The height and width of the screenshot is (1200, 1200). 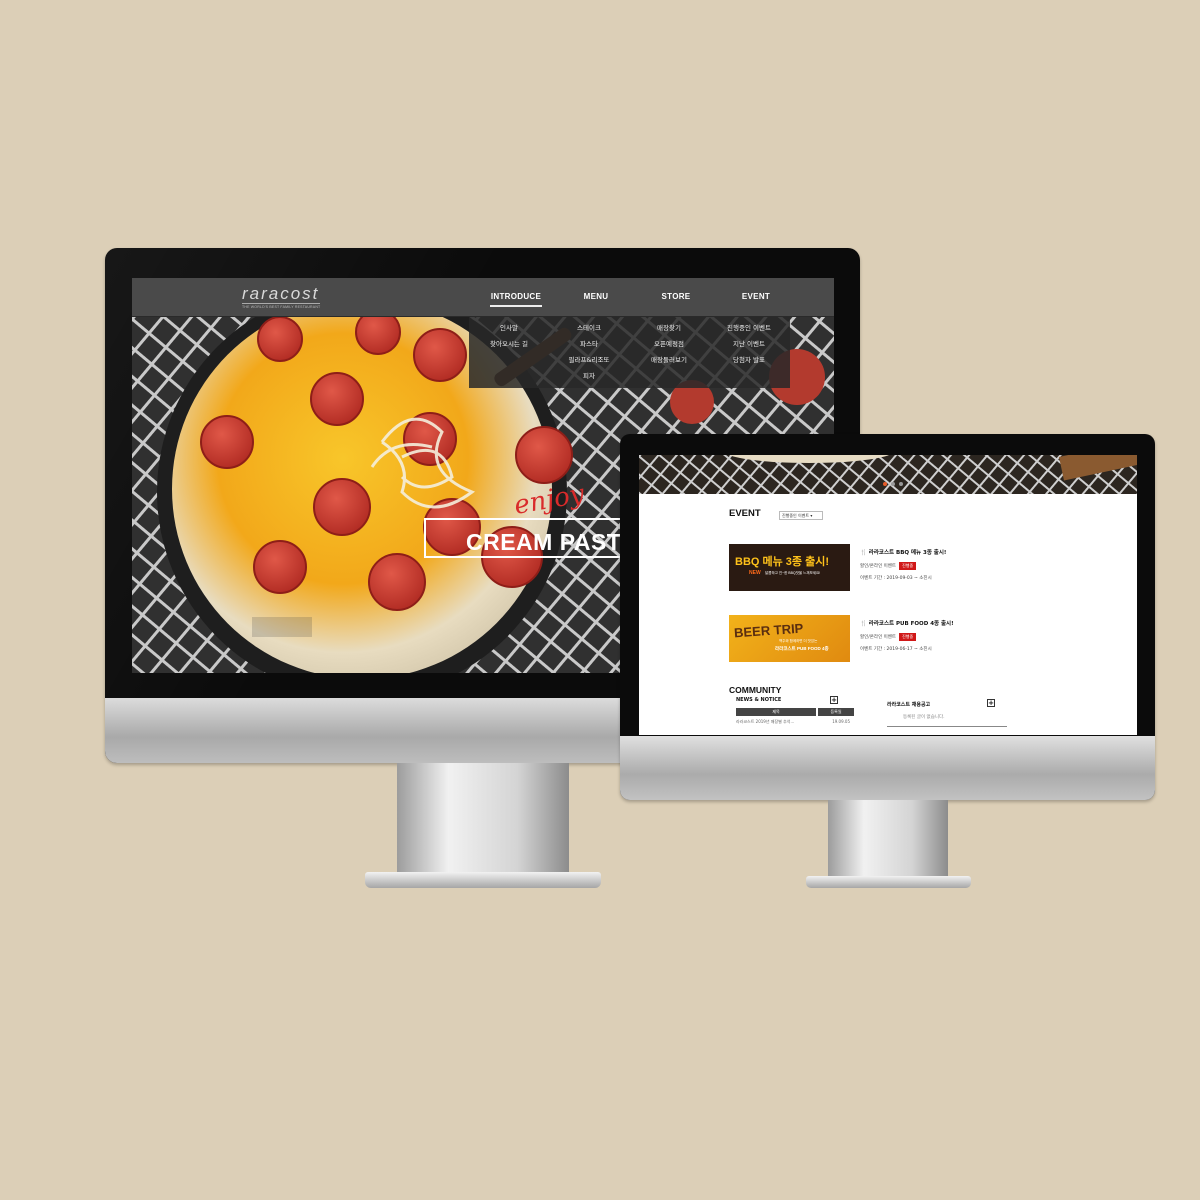 I want to click on nav-event: EVENT, so click(x=756, y=299).